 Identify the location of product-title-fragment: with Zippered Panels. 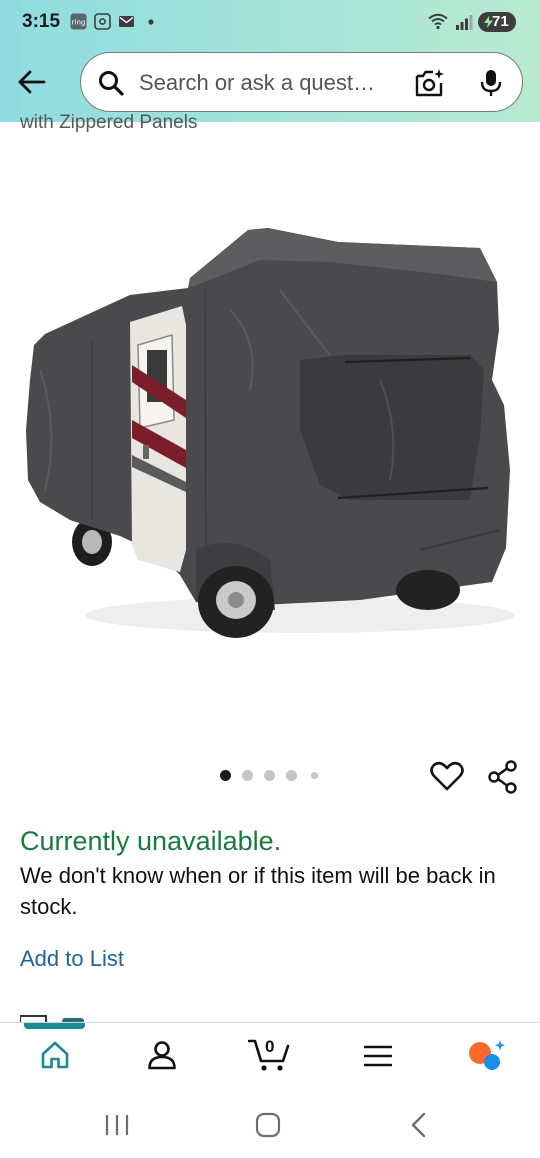
(109, 122).